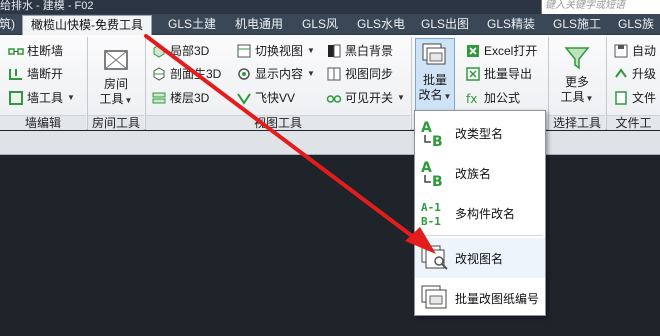 The width and height of the screenshot is (660, 336). What do you see at coordinates (633, 122) in the screenshot?
I see `group-label-file-tools: 文件工` at bounding box center [633, 122].